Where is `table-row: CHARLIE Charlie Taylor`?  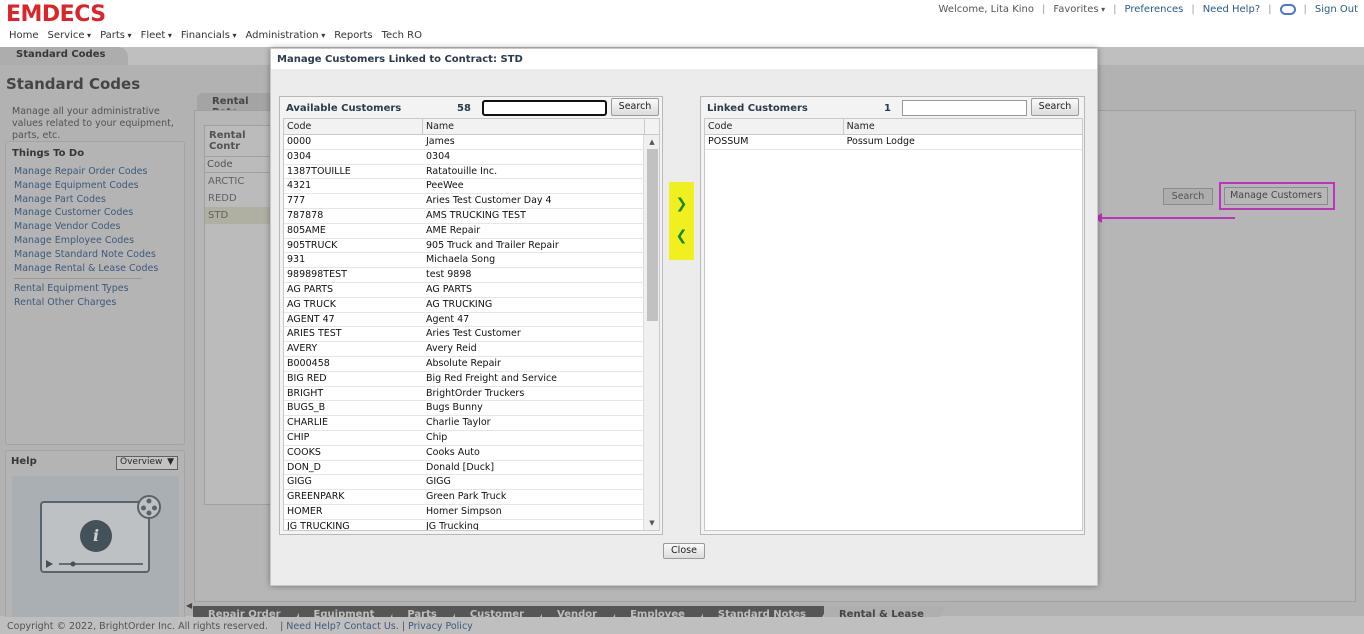
table-row: CHARLIE Charlie Taylor is located at coordinates (471, 423).